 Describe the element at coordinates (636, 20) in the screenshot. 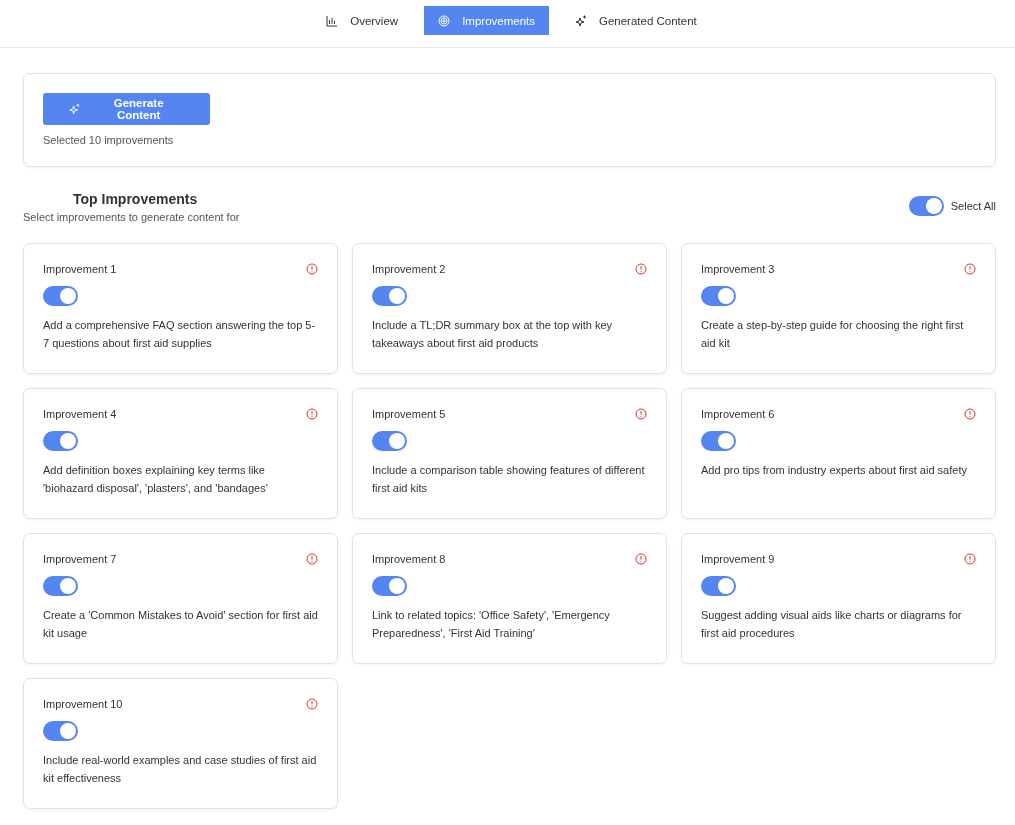

I see `tab: Generated Content` at that location.